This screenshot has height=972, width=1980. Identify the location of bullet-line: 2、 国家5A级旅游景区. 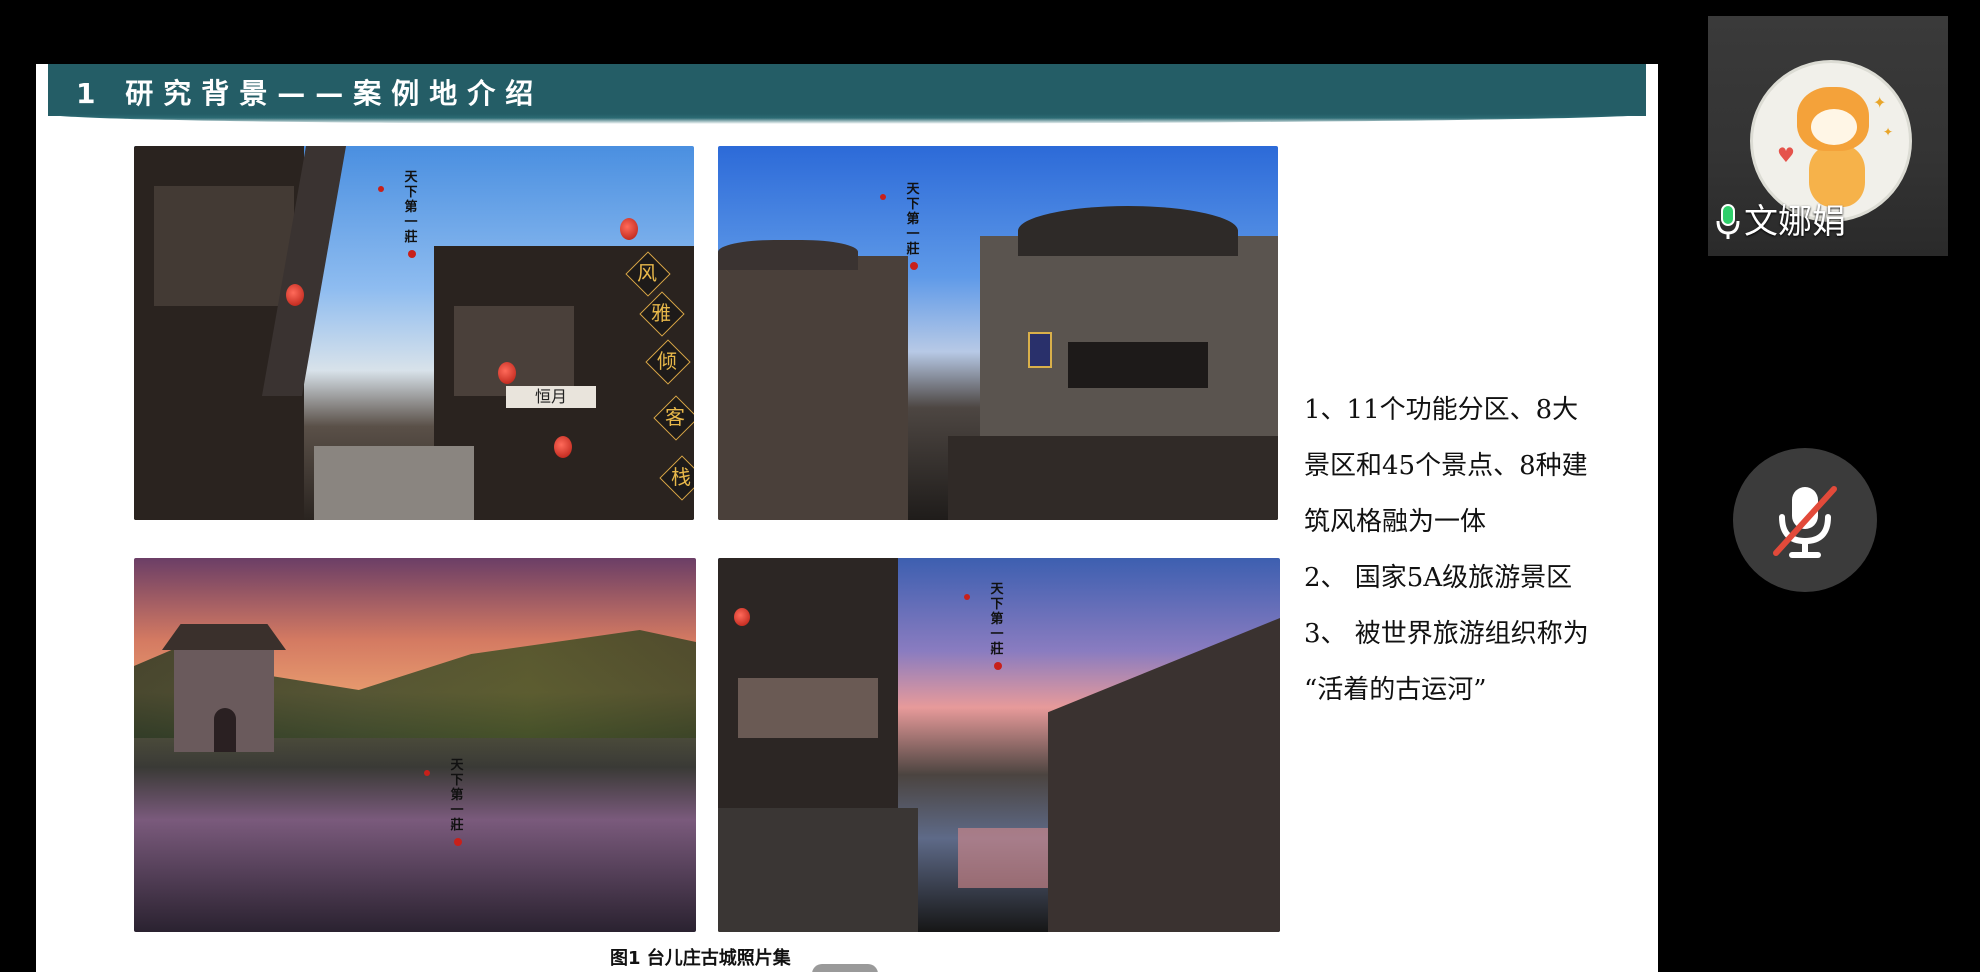
(1438, 578).